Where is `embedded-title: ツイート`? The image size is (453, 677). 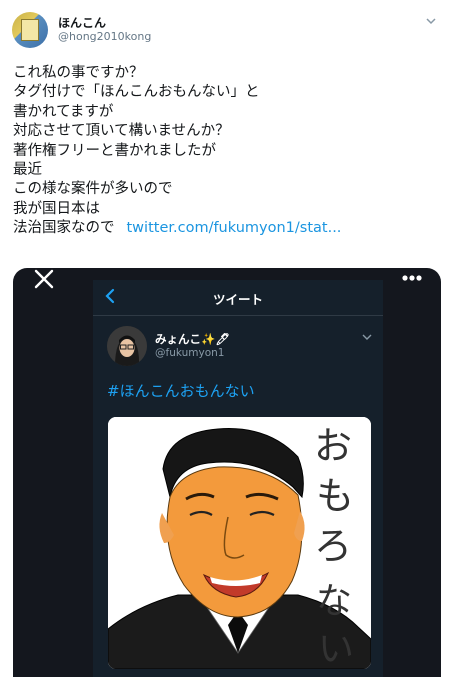 embedded-title: ツイート is located at coordinates (237, 299).